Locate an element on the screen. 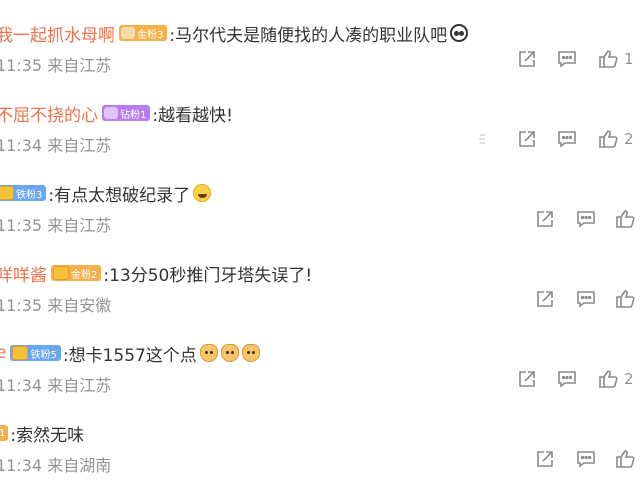 The image size is (640, 499). username-link: 咩咩酱 is located at coordinates (23, 273).